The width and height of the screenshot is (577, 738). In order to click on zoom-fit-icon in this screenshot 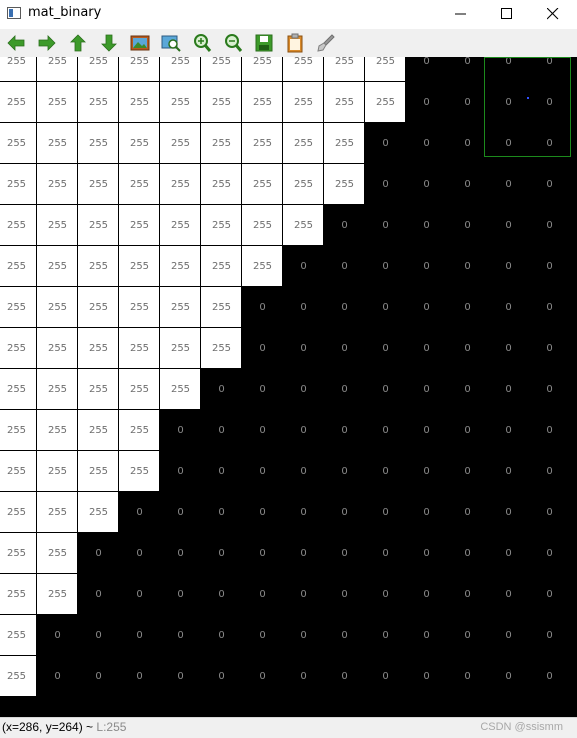, I will do `click(171, 43)`.